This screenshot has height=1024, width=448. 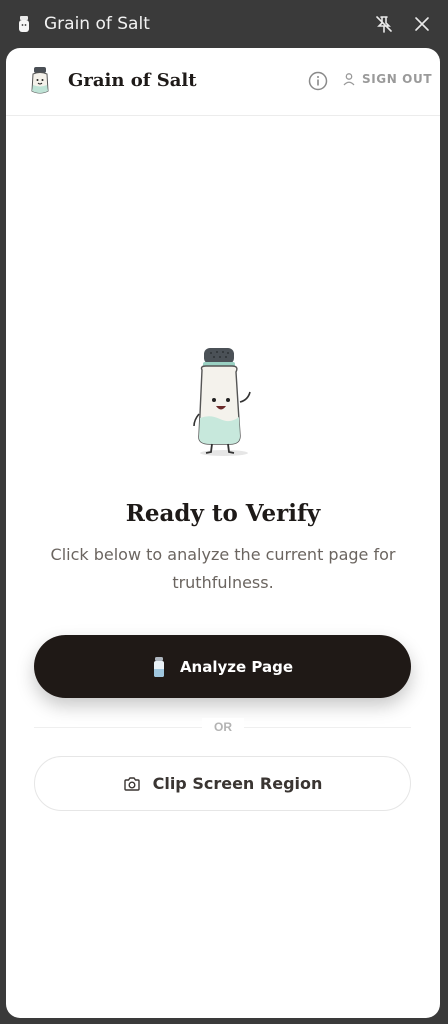 I want to click on pin-icon, so click(x=384, y=24).